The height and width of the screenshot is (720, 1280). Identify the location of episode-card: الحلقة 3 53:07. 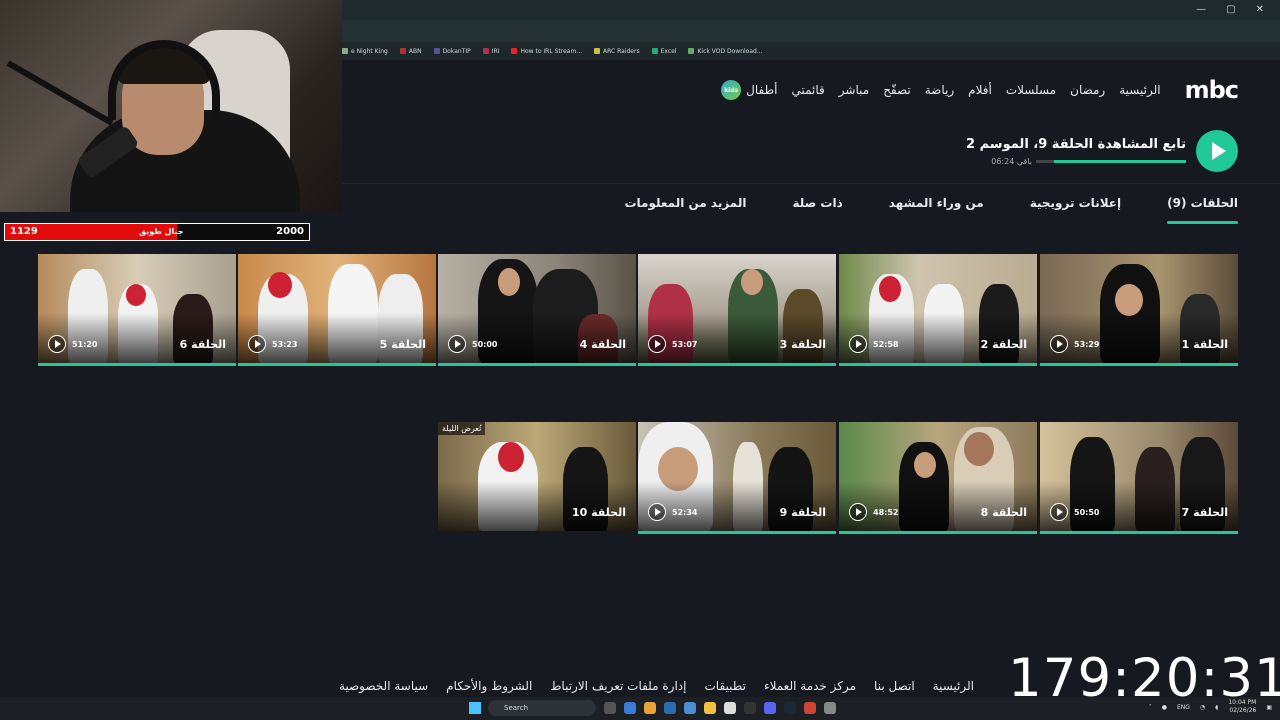
(737, 310).